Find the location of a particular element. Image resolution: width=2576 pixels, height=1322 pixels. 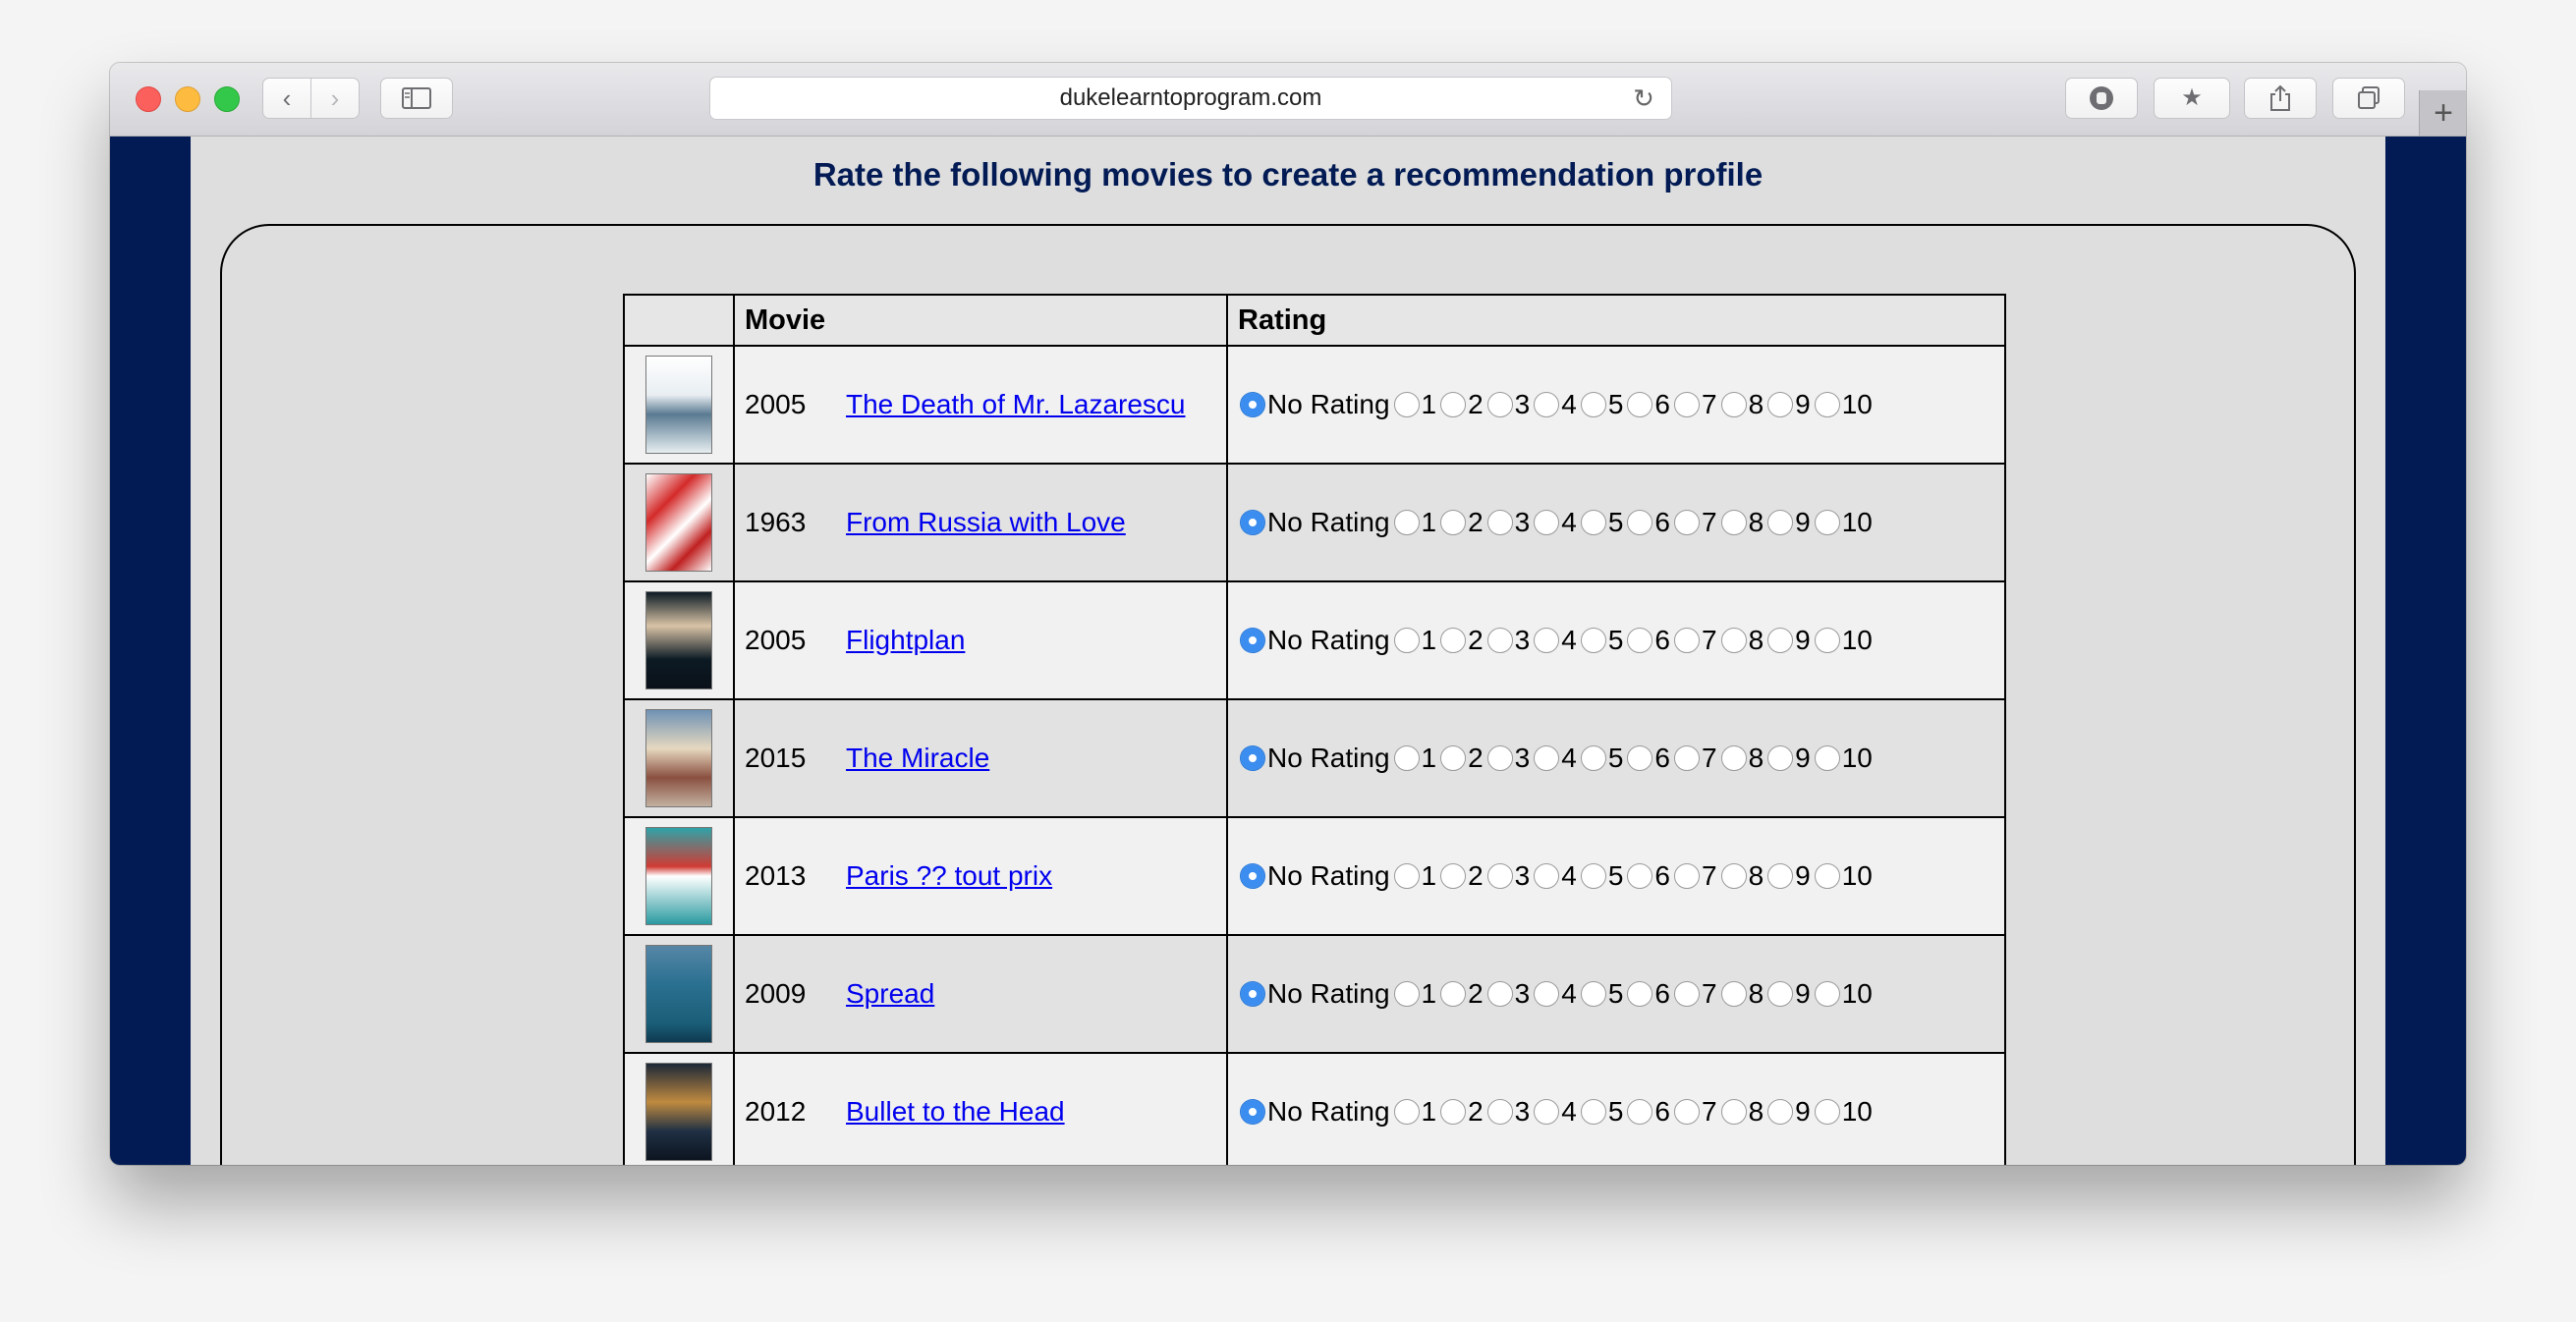

close-window-button is located at coordinates (148, 99).